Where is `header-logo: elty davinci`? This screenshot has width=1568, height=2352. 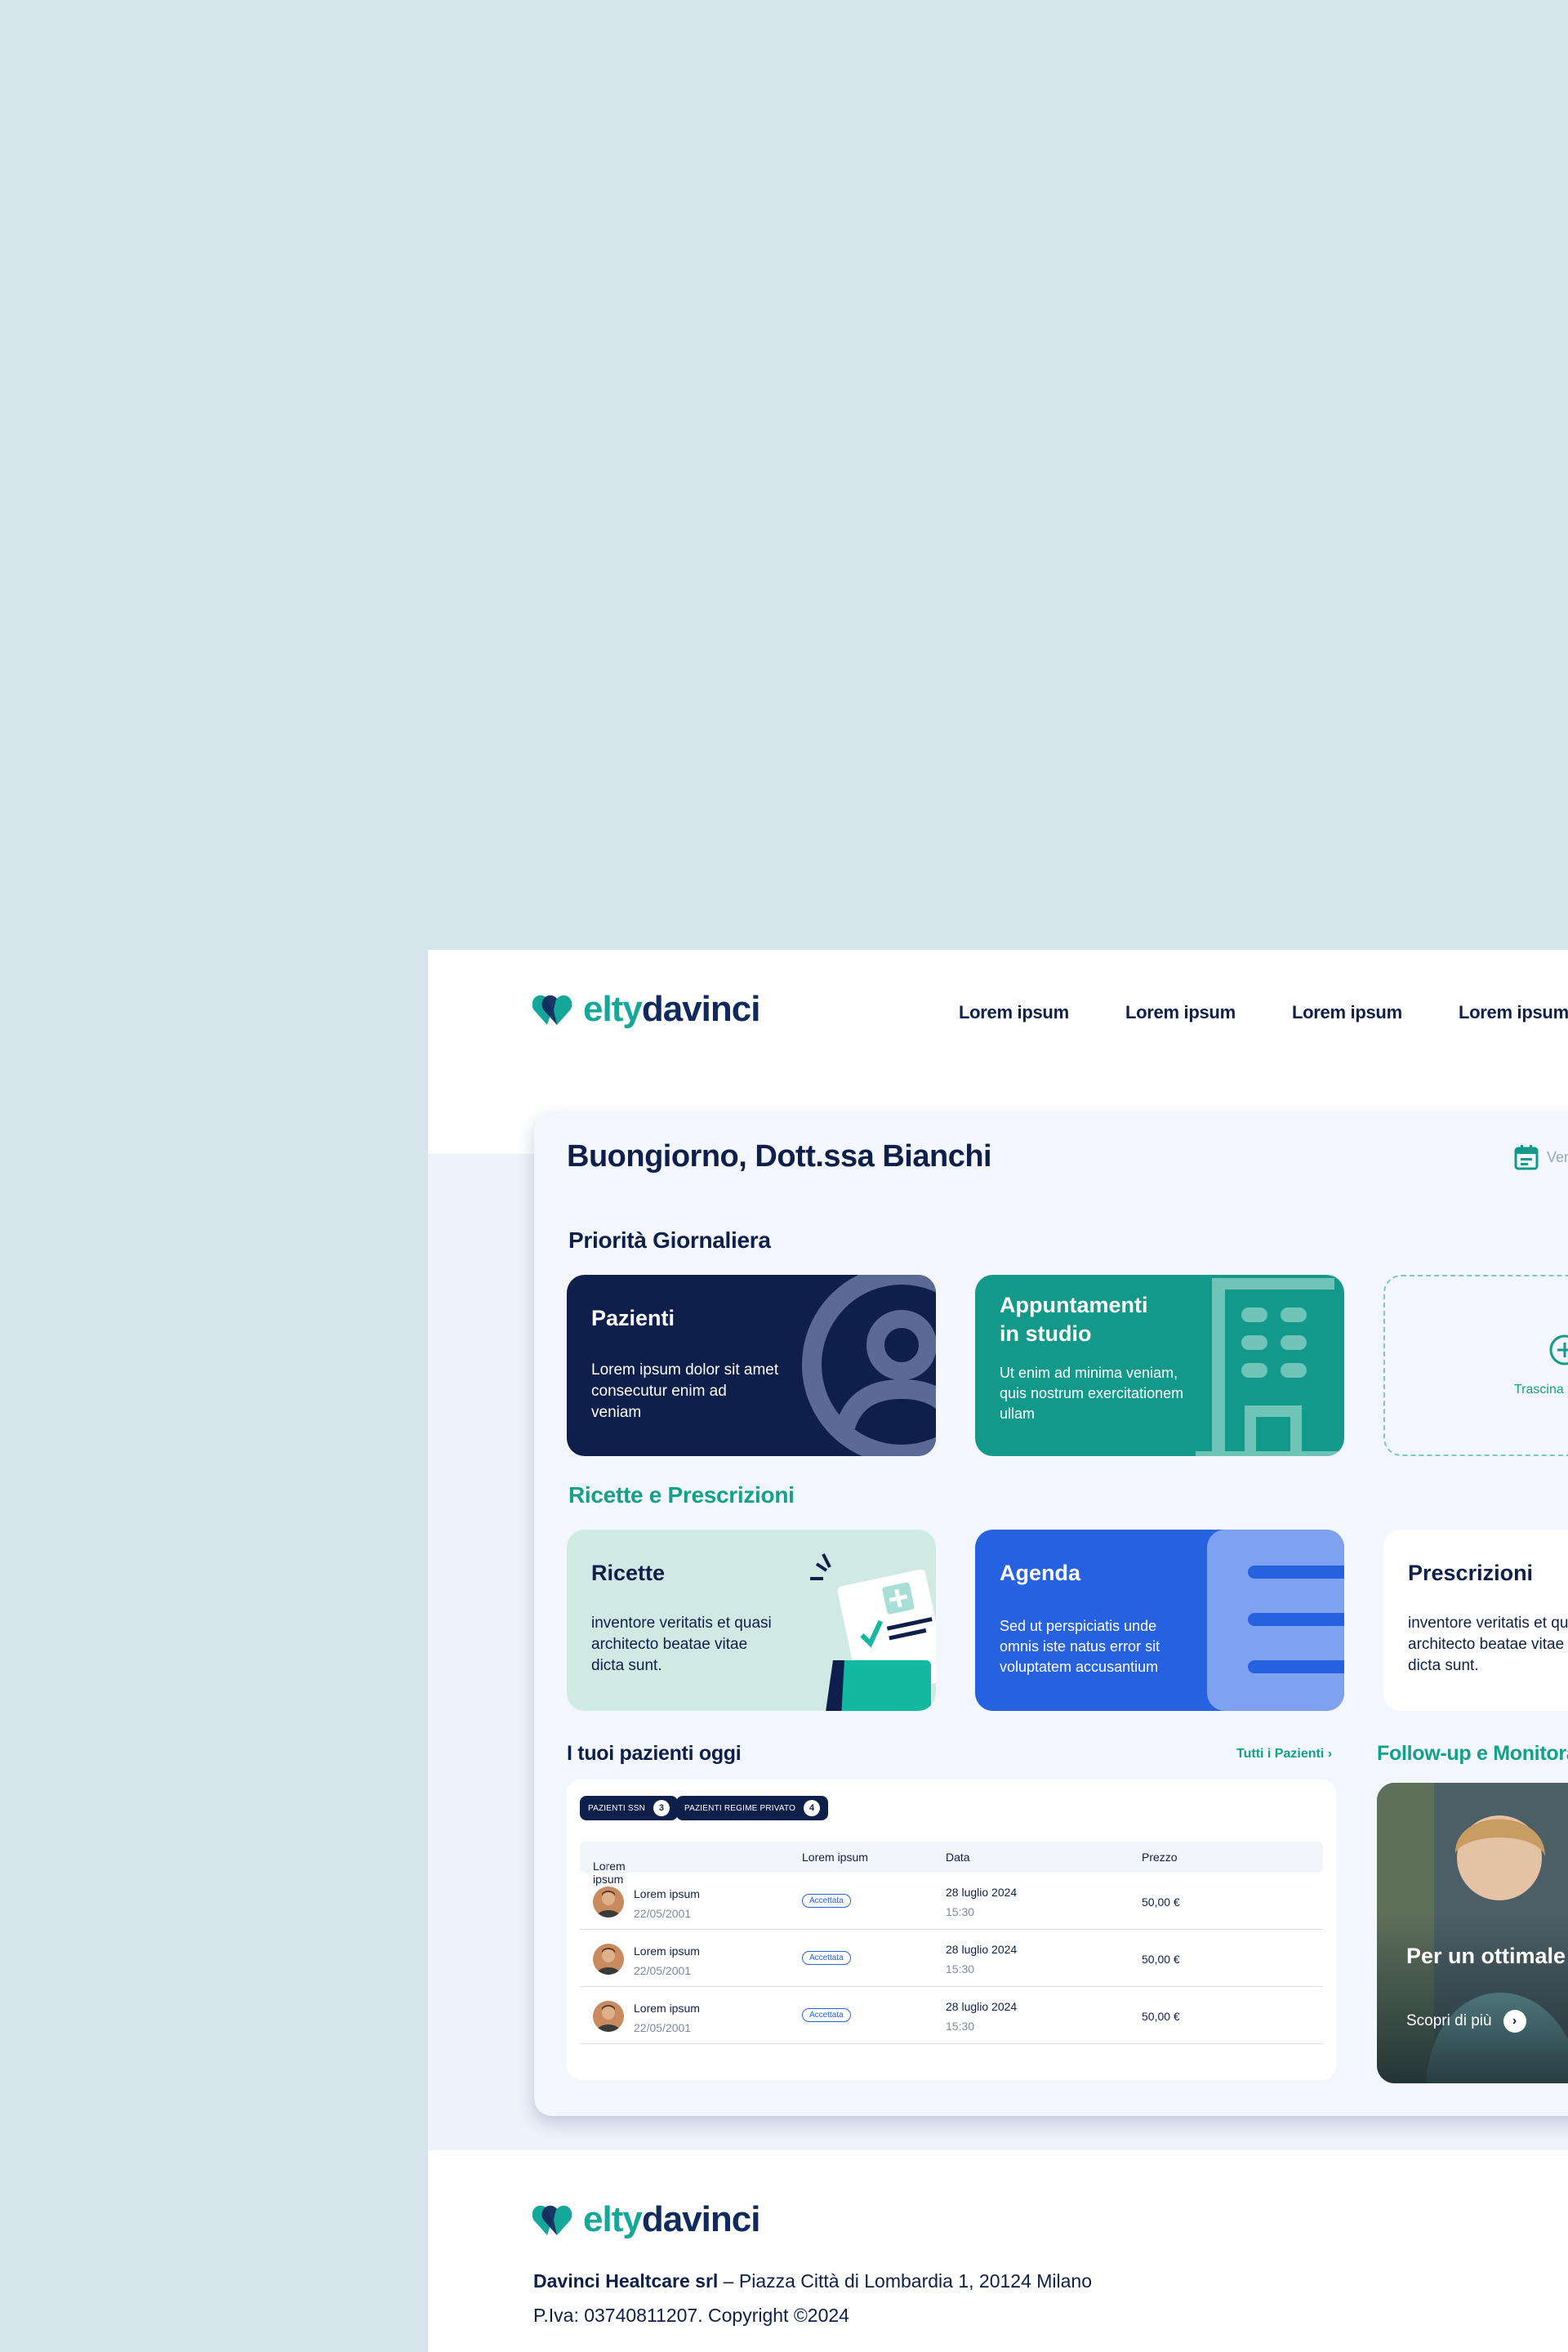 header-logo: elty davinci is located at coordinates (646, 1009).